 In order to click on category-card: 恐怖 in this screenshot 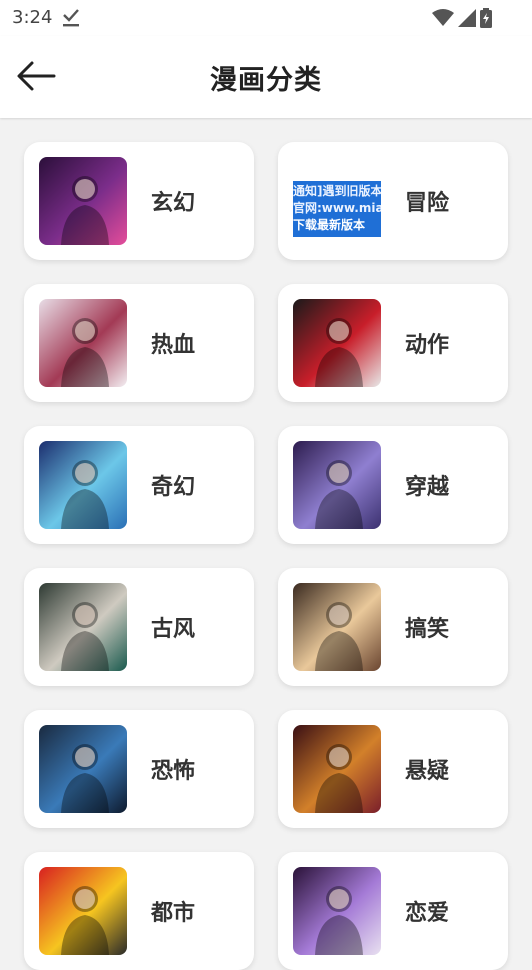, I will do `click(139, 769)`.